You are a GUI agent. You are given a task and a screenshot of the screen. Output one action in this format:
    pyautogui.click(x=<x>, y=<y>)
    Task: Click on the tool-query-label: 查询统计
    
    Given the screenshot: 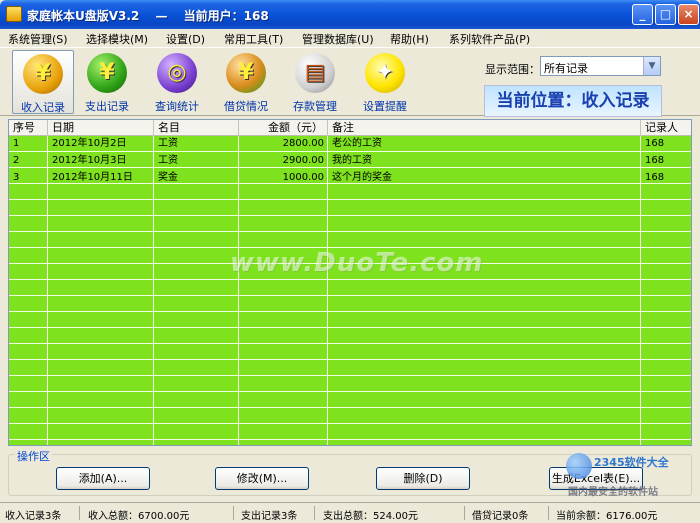 What is the action you would take?
    pyautogui.click(x=177, y=106)
    